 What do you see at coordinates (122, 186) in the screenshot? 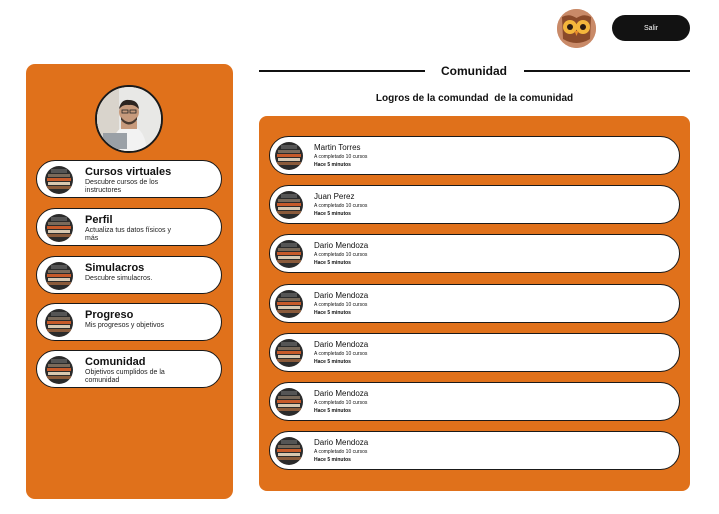
I see `sidebar-item-description: Descubre cursos de los instructores` at bounding box center [122, 186].